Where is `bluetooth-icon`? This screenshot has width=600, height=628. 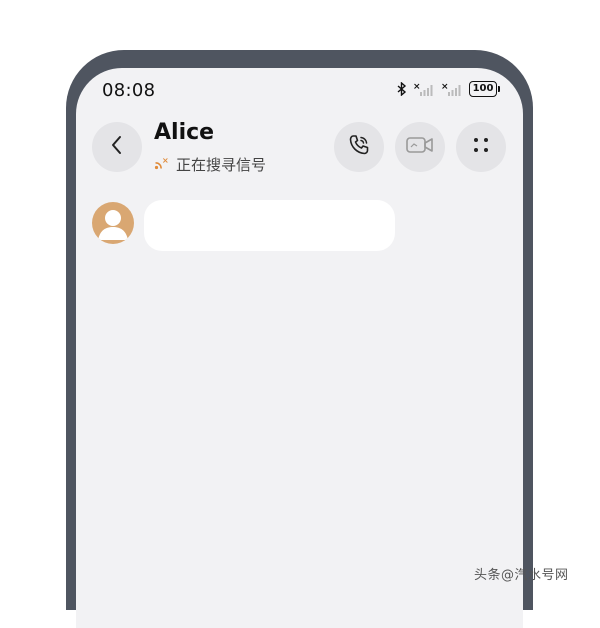 bluetooth-icon is located at coordinates (402, 89).